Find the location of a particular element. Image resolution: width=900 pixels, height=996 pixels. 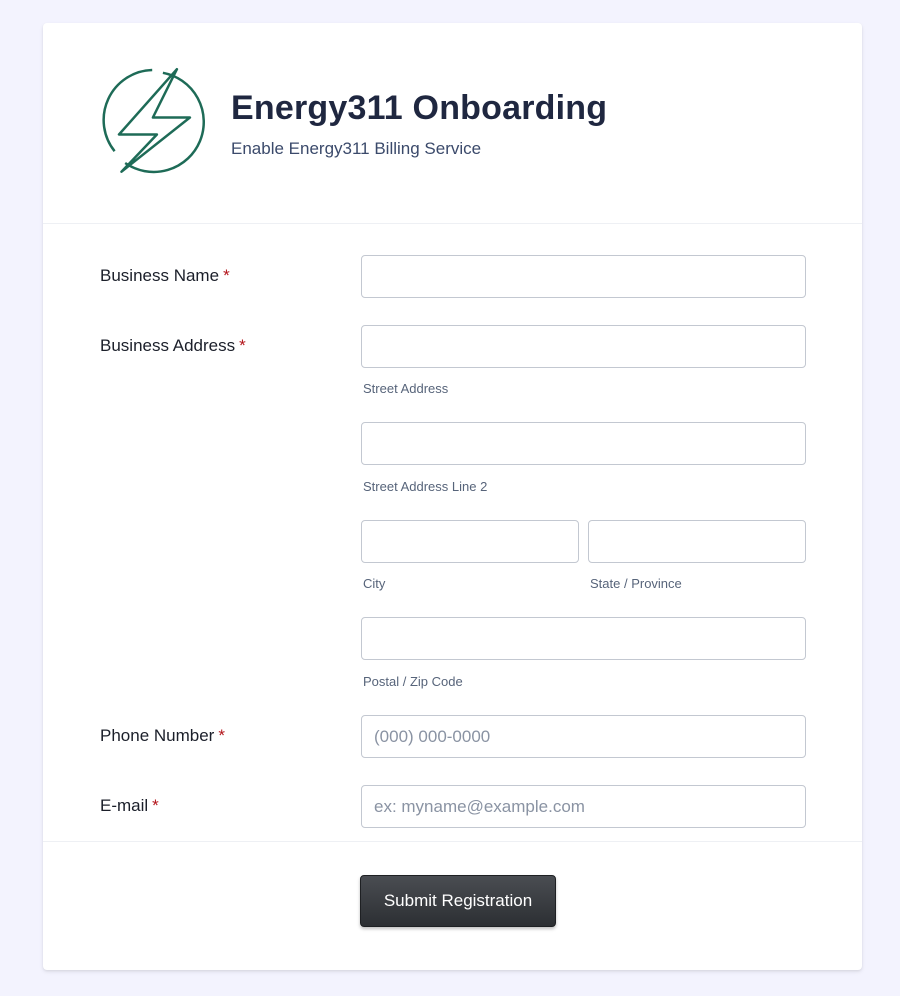

city-sublabel: City is located at coordinates (374, 583).